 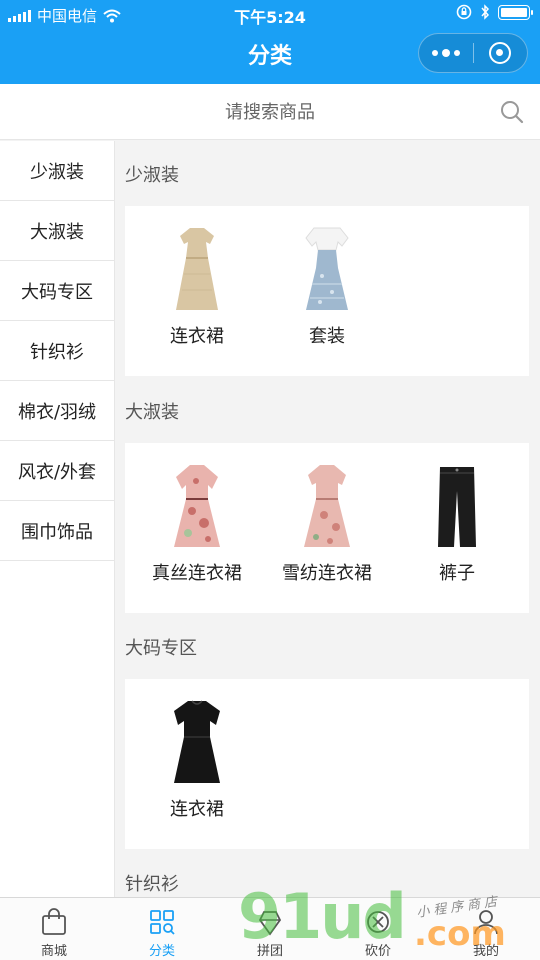 I want to click on miniprogram-capsule, so click(x=473, y=53).